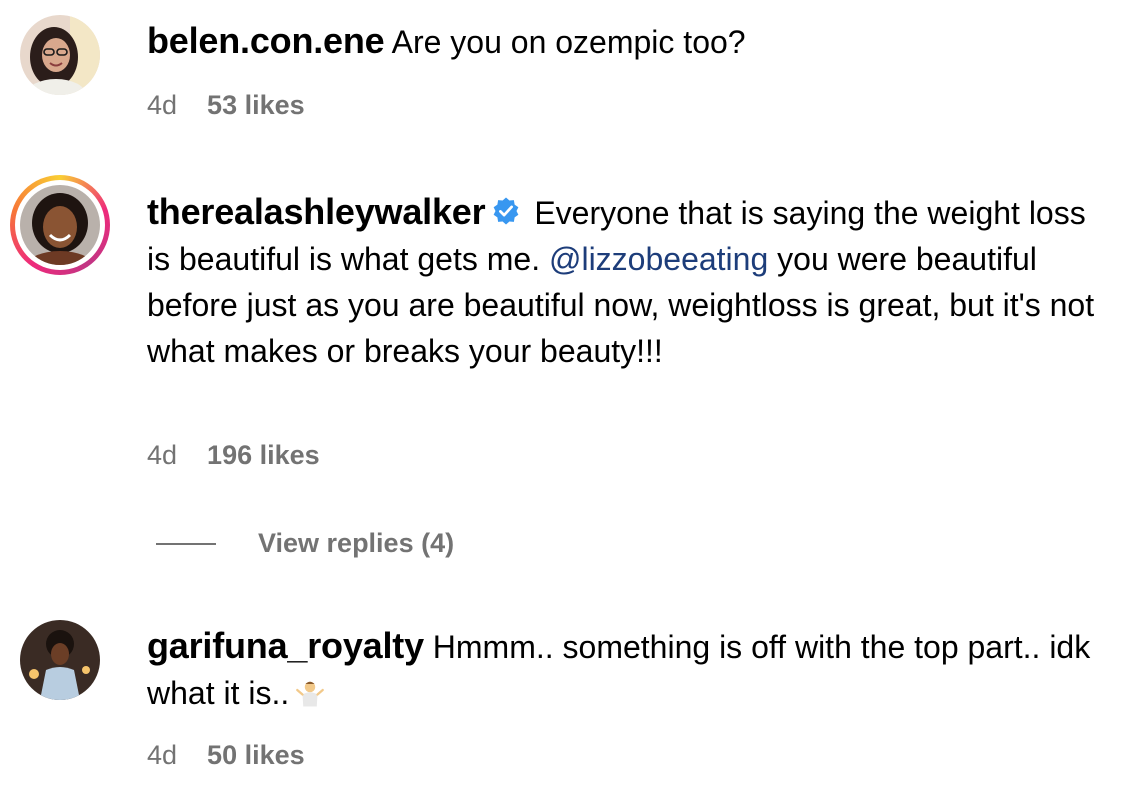 The image size is (1134, 790). Describe the element at coordinates (256, 755) in the screenshot. I see `like-count: 50 likes` at that location.